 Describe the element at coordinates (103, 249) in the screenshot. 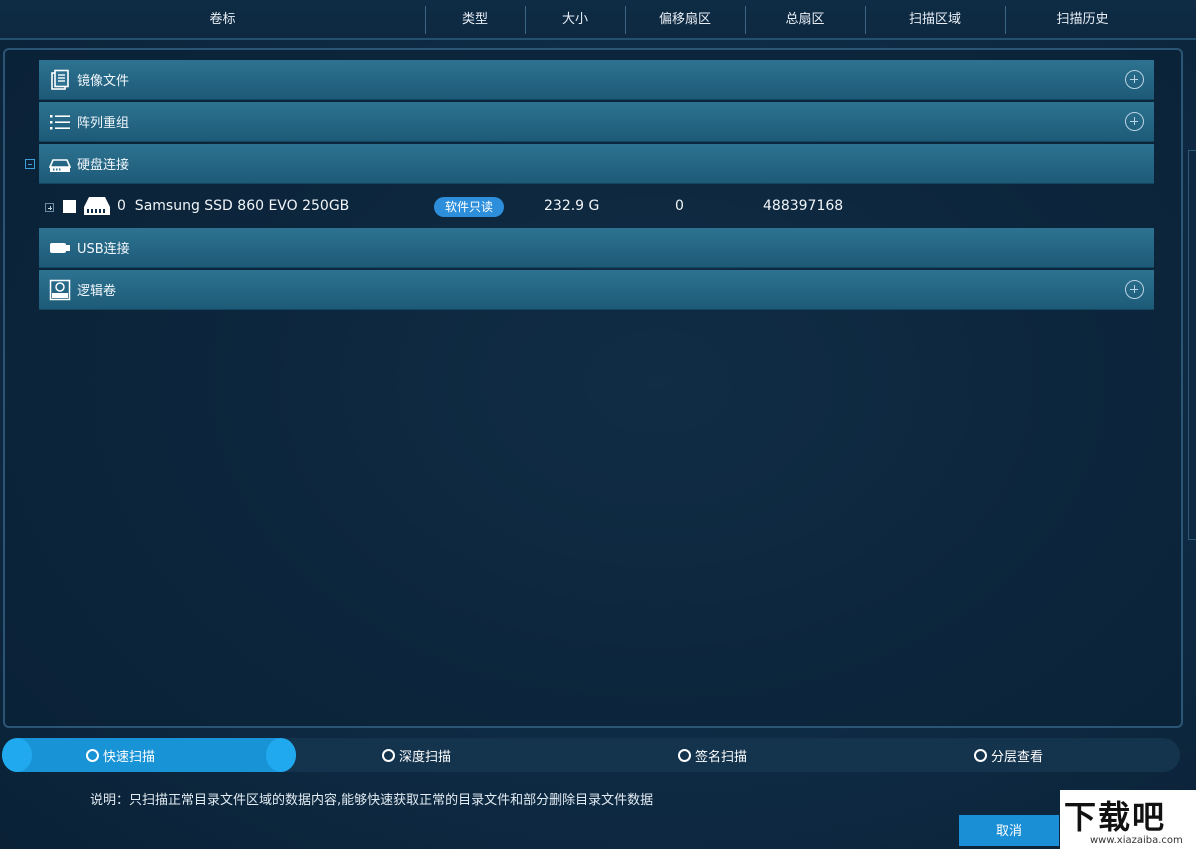

I see `tree-row-label: USB连接` at that location.